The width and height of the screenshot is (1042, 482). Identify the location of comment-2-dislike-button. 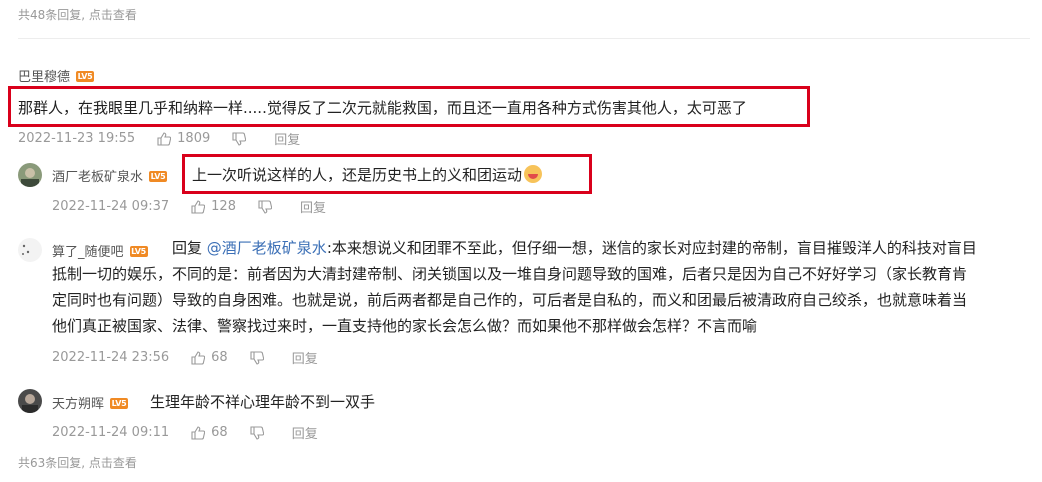
(268, 206).